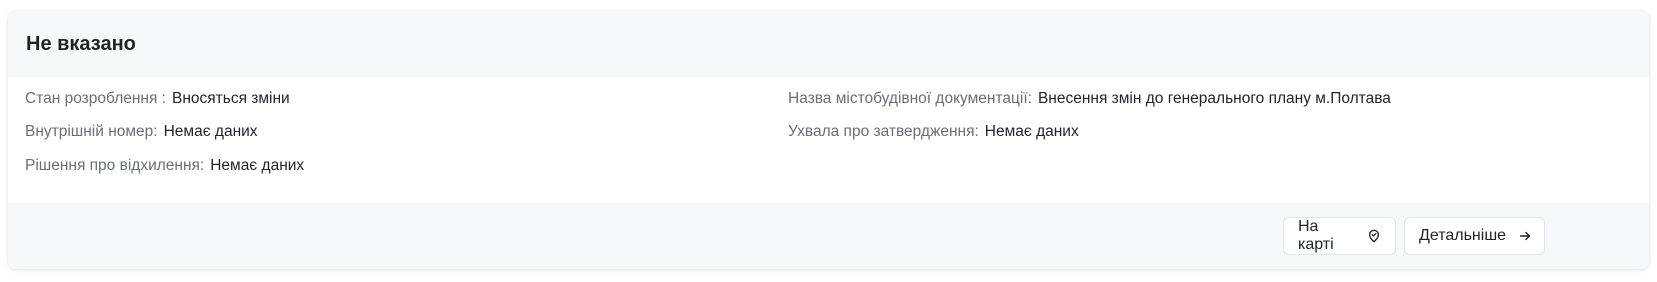 The image size is (1657, 282). I want to click on field-approval-resolution: Ухвала про затвердження: Немає даних, so click(933, 132).